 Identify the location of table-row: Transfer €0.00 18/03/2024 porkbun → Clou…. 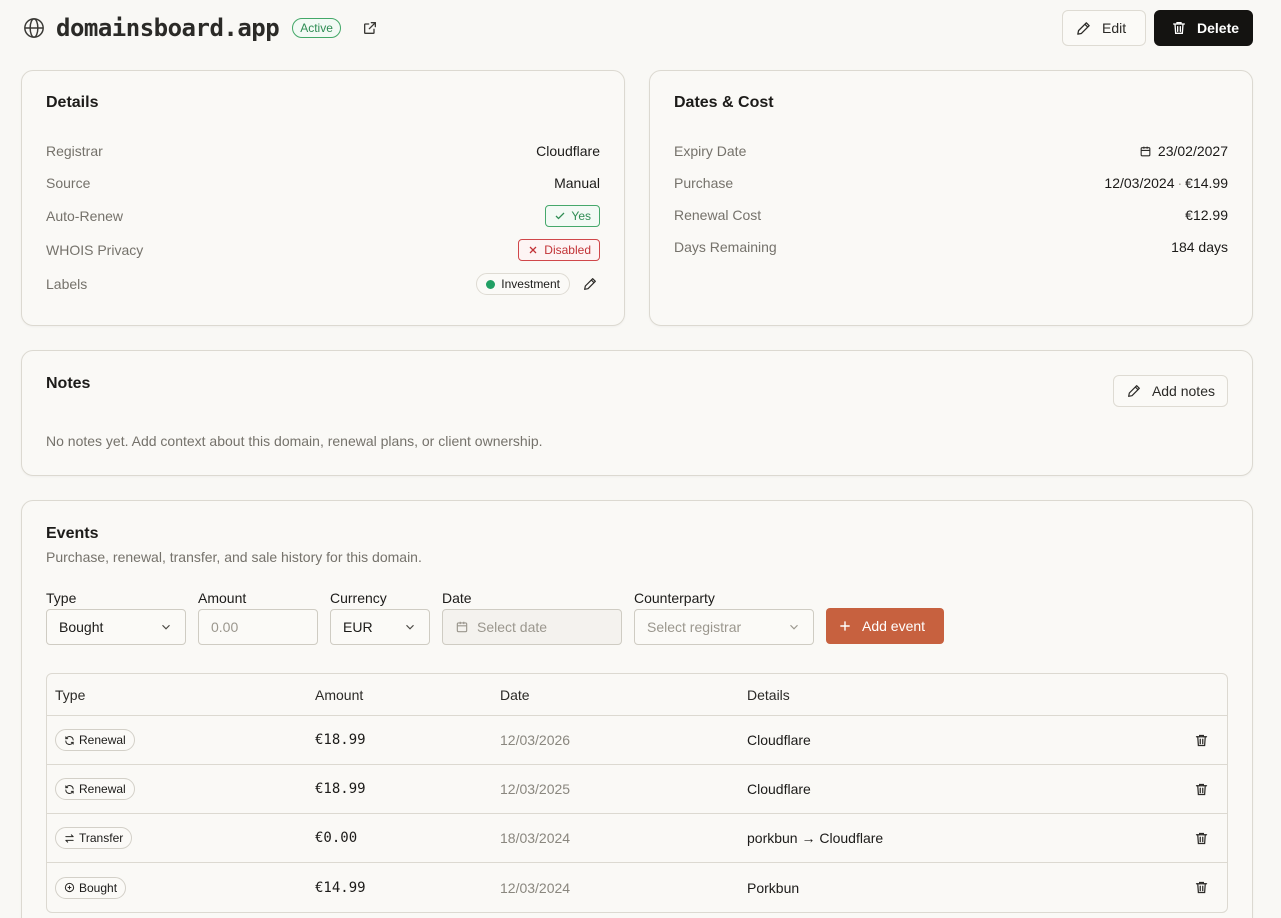
(637, 838).